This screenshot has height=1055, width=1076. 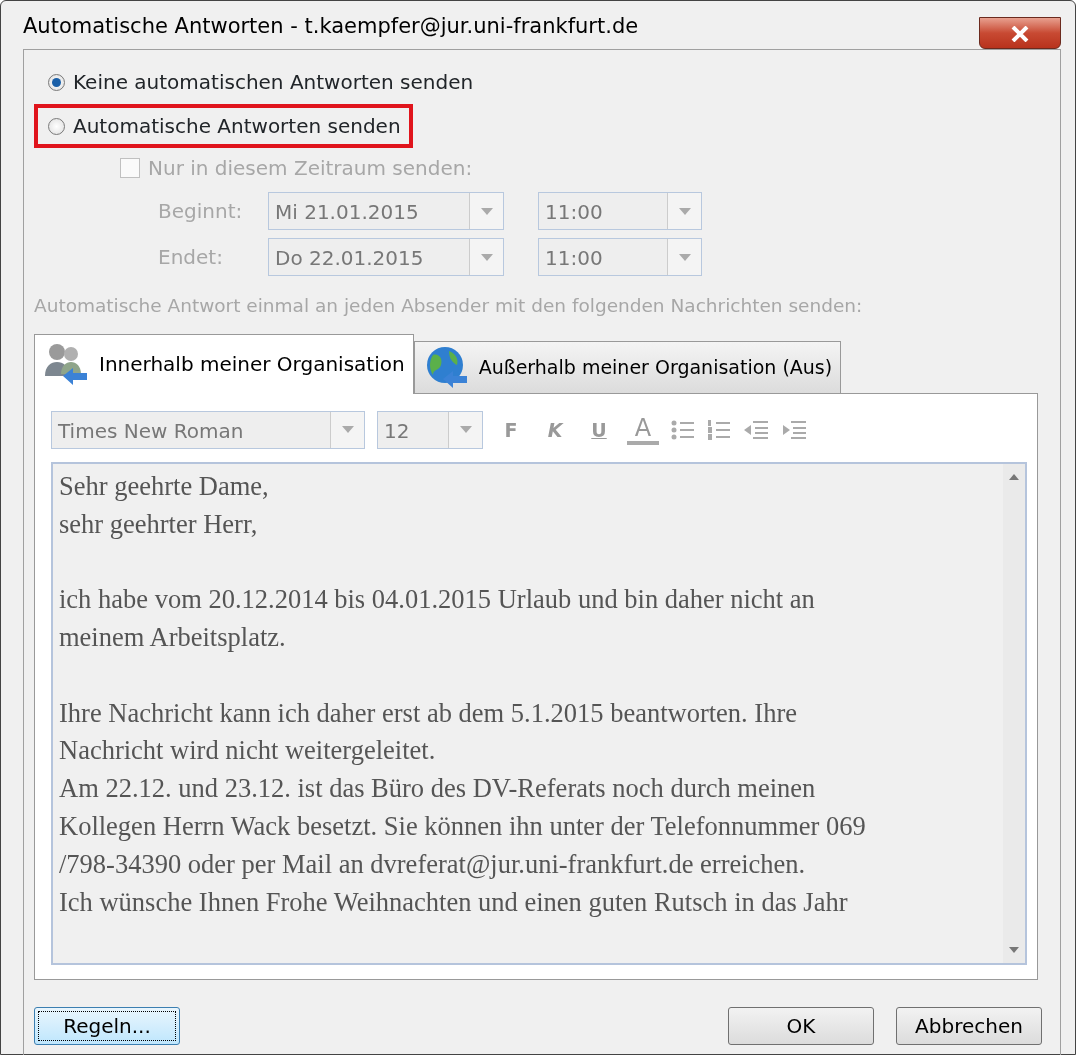 What do you see at coordinates (201, 211) in the screenshot?
I see `field-label: Beginnt:` at bounding box center [201, 211].